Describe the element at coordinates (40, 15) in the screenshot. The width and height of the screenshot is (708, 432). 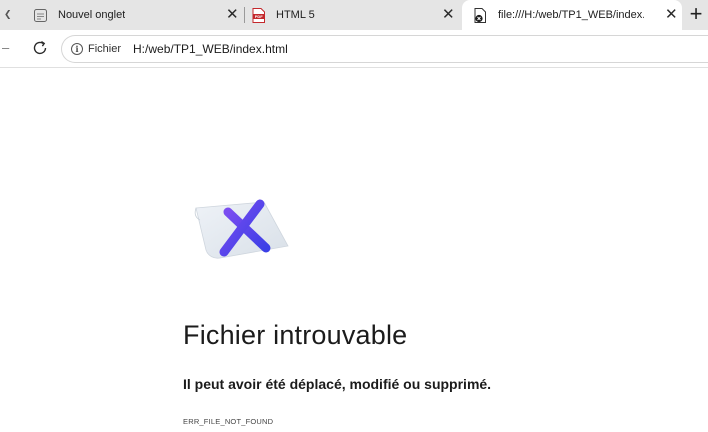
I see `new-tab-page-icon` at that location.